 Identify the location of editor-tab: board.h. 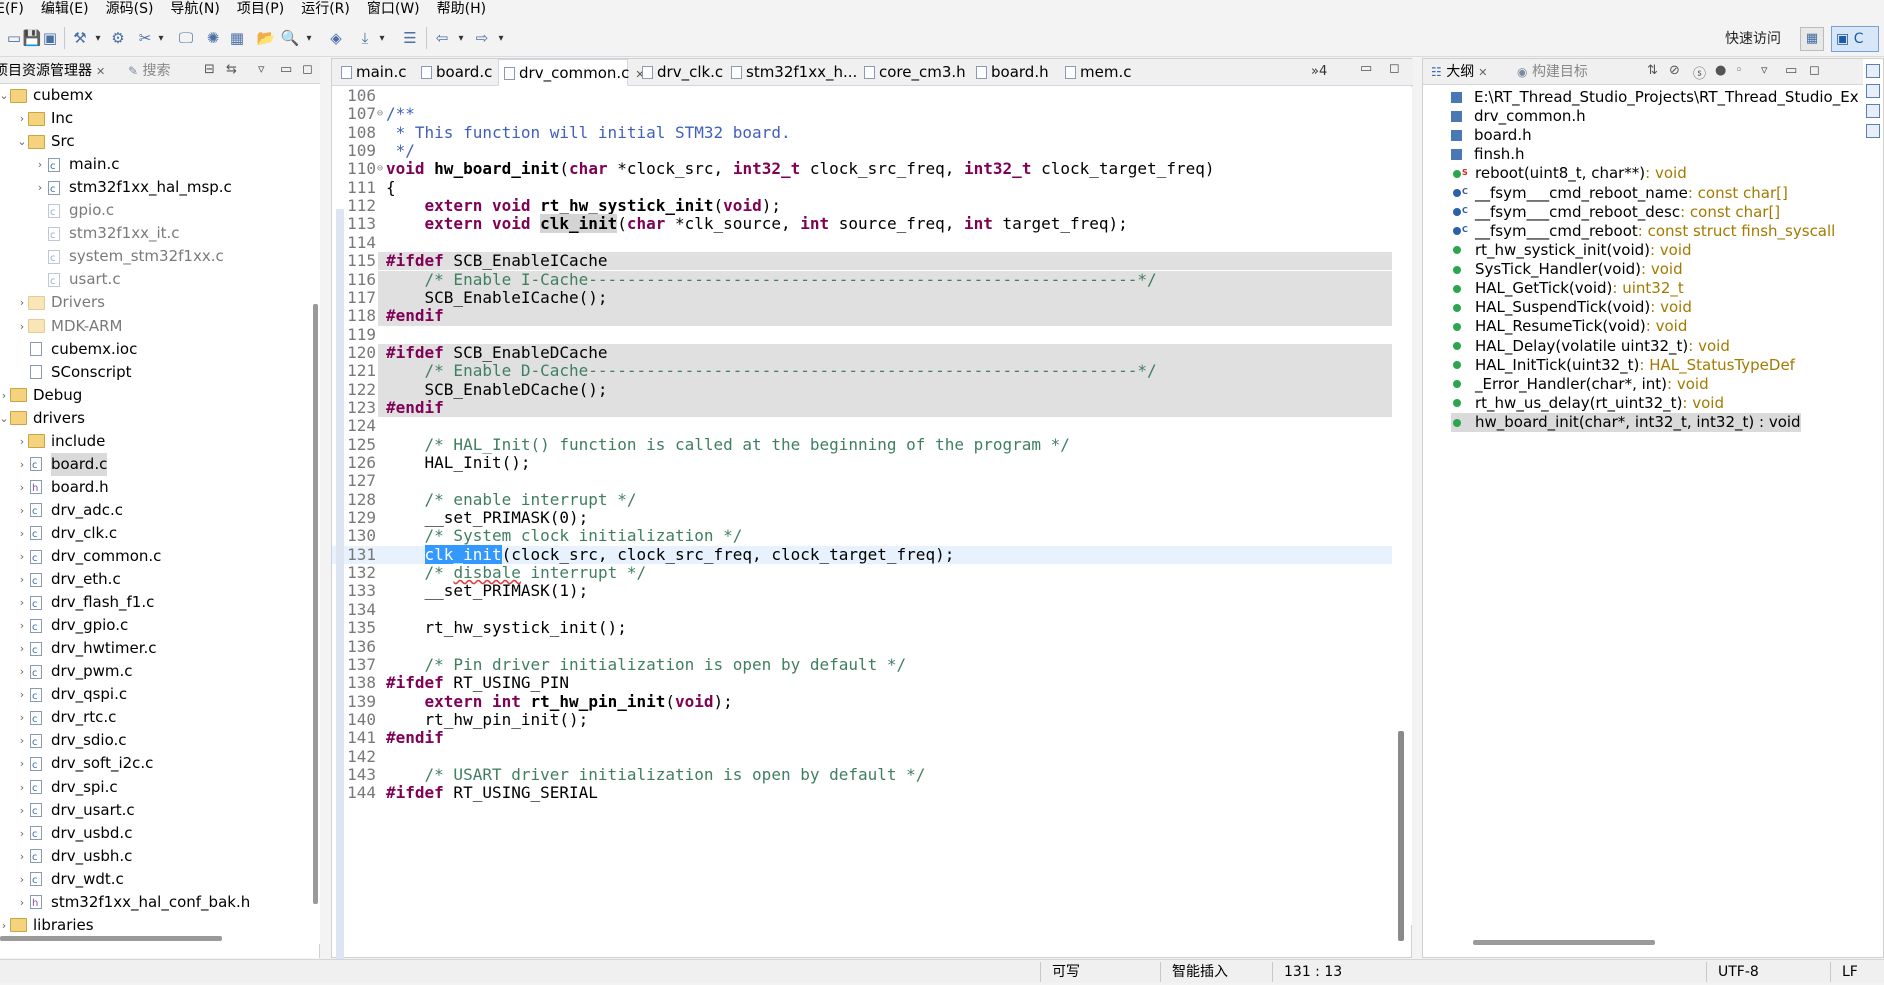
(1010, 72).